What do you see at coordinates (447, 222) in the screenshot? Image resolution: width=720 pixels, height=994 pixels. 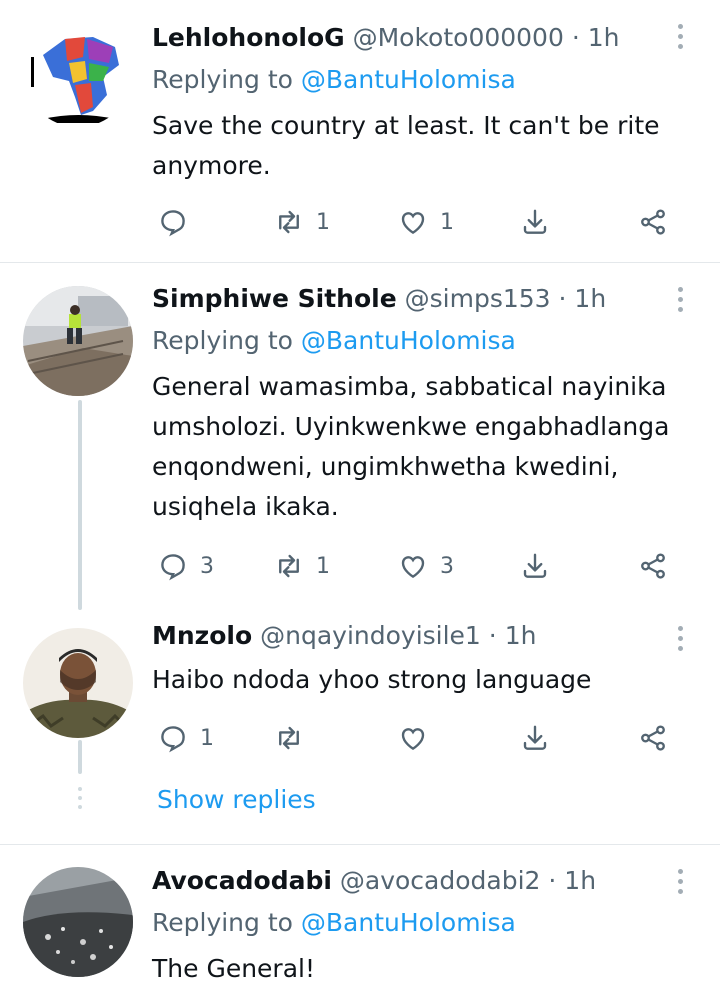 I see `like-count: 1` at bounding box center [447, 222].